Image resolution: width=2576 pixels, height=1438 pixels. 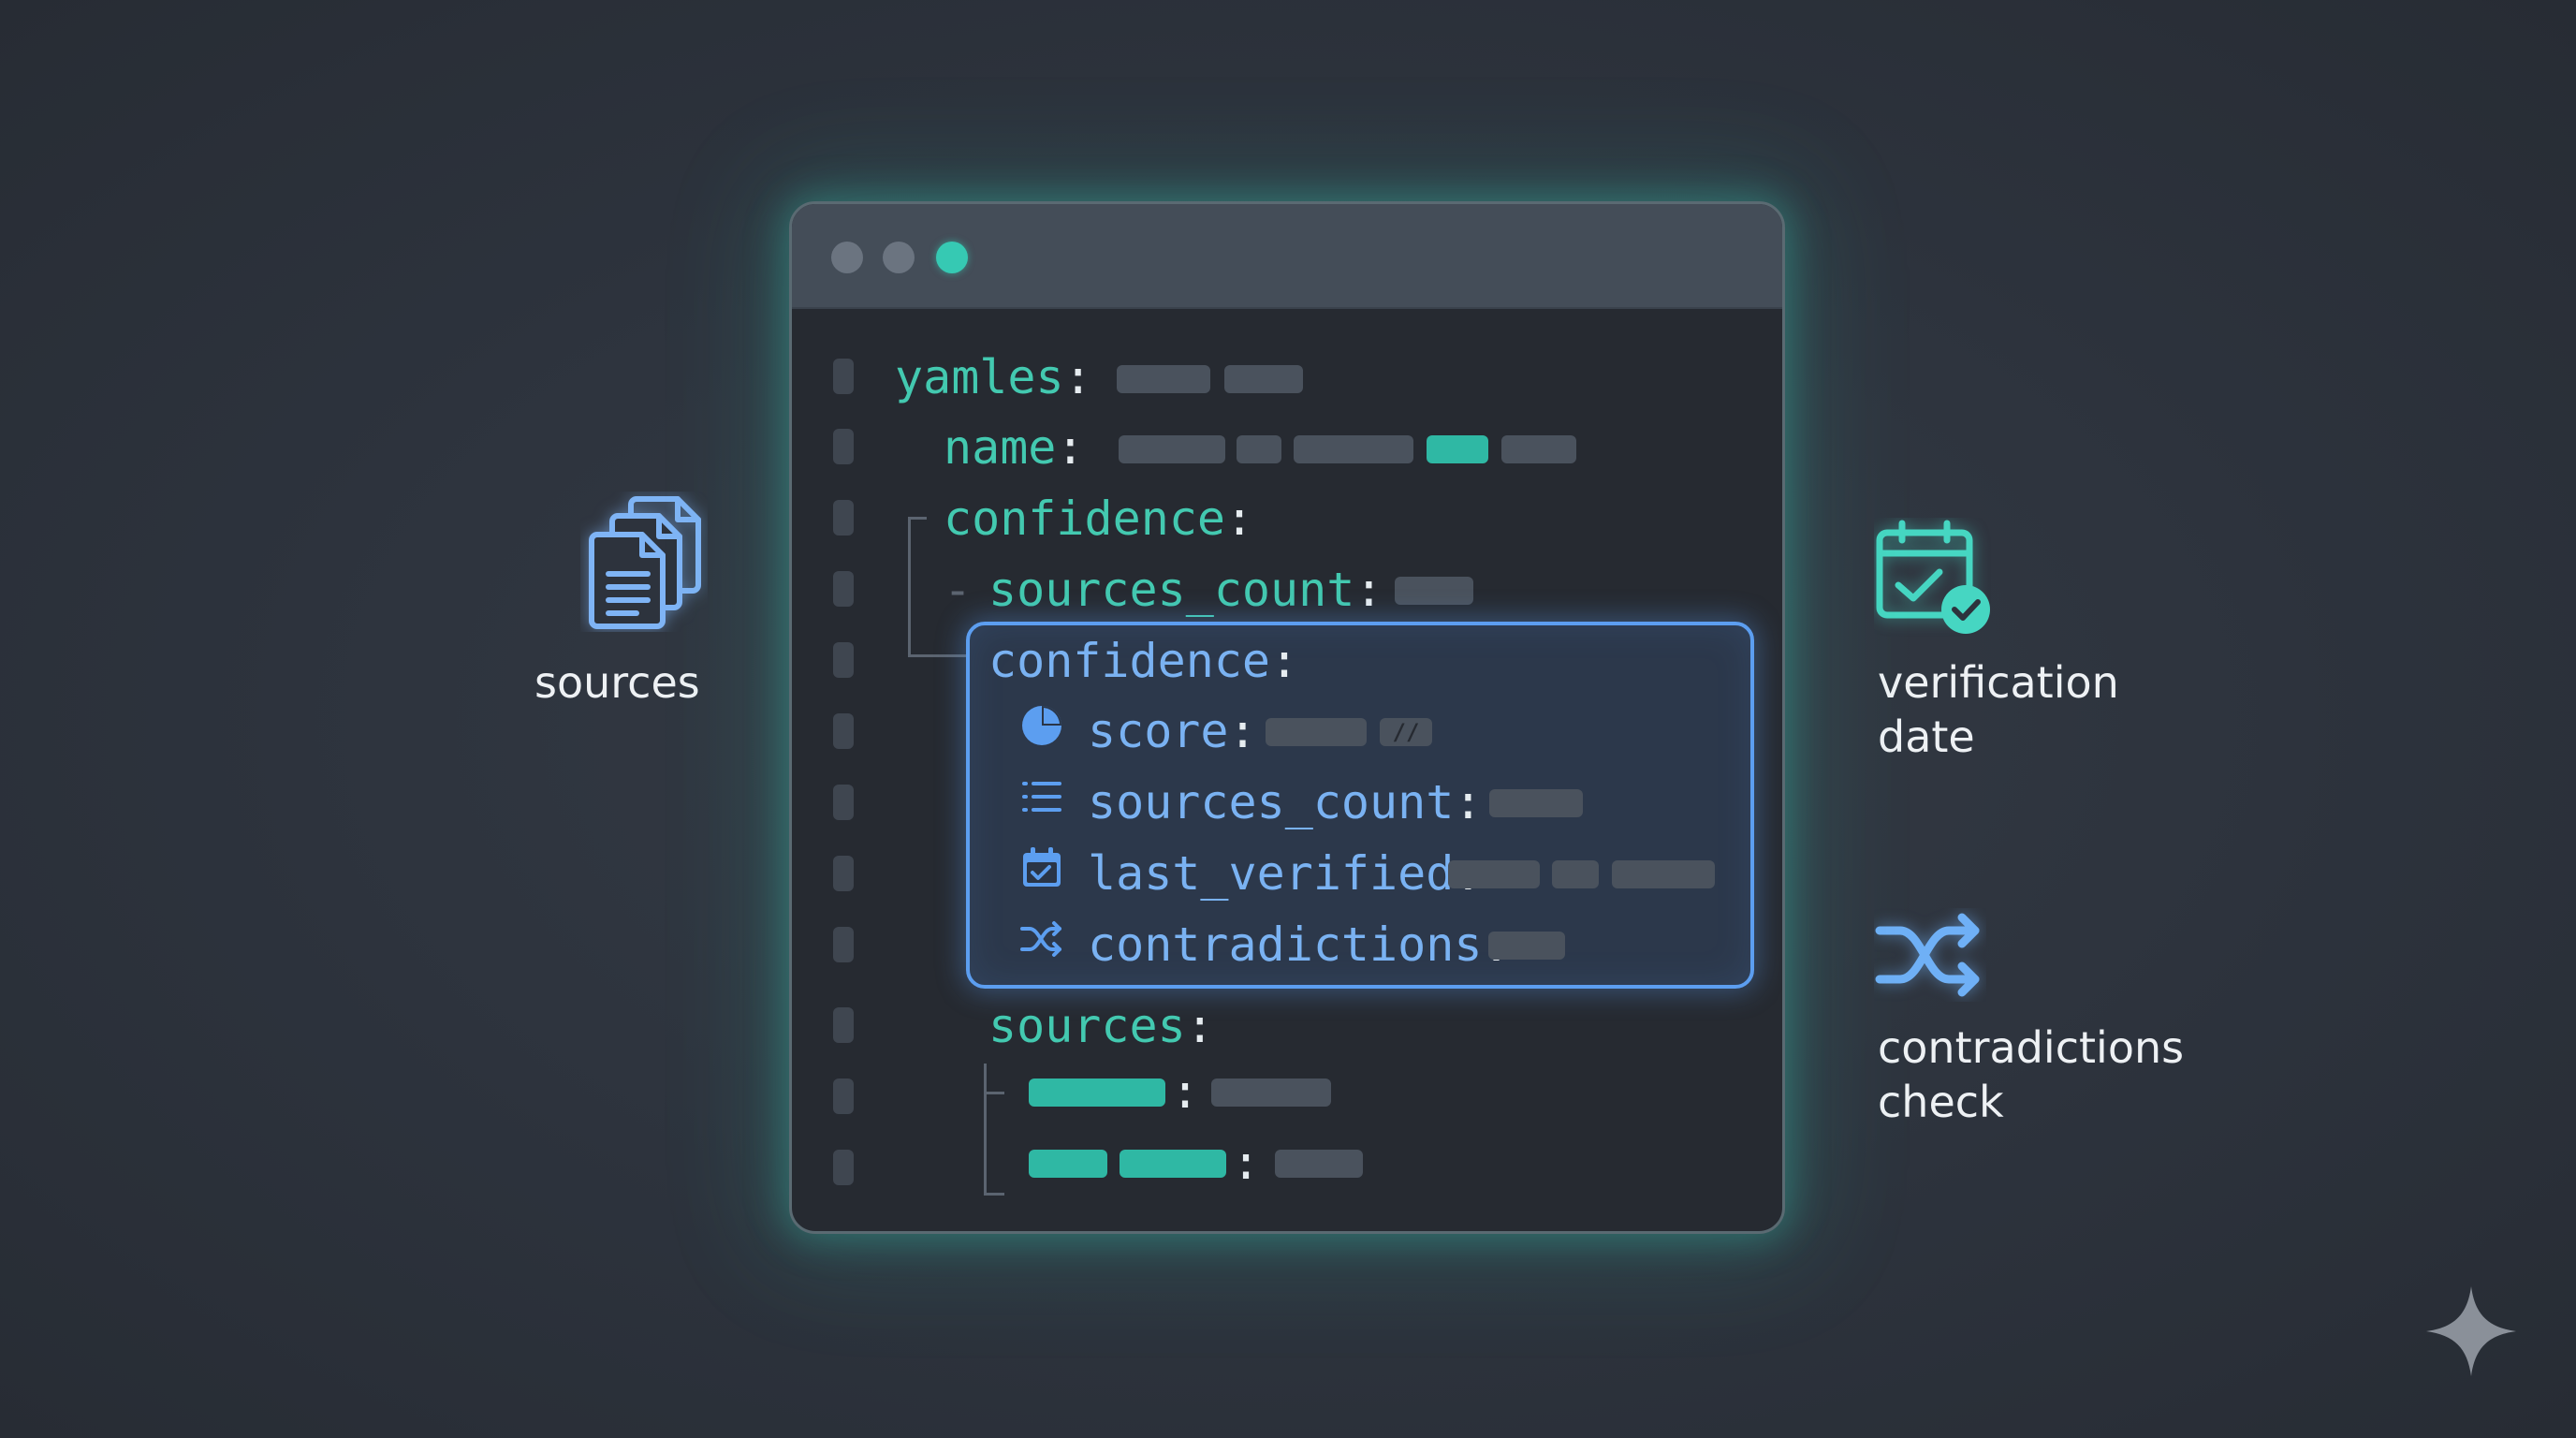 What do you see at coordinates (2471, 1331) in the screenshot?
I see `sparkle-logo-icon` at bounding box center [2471, 1331].